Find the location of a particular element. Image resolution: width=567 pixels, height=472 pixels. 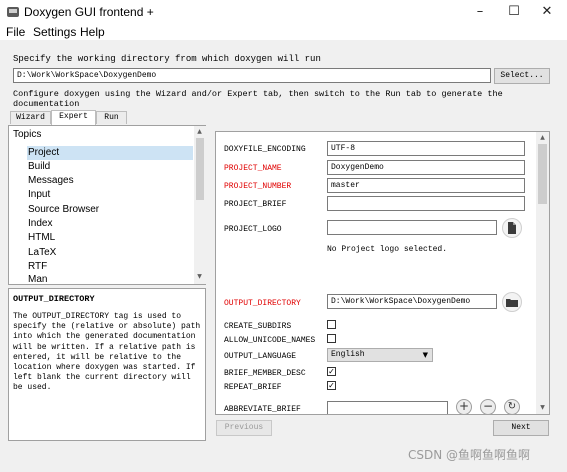

window-title: Doxygen GUI frontend + is located at coordinates (89, 12).